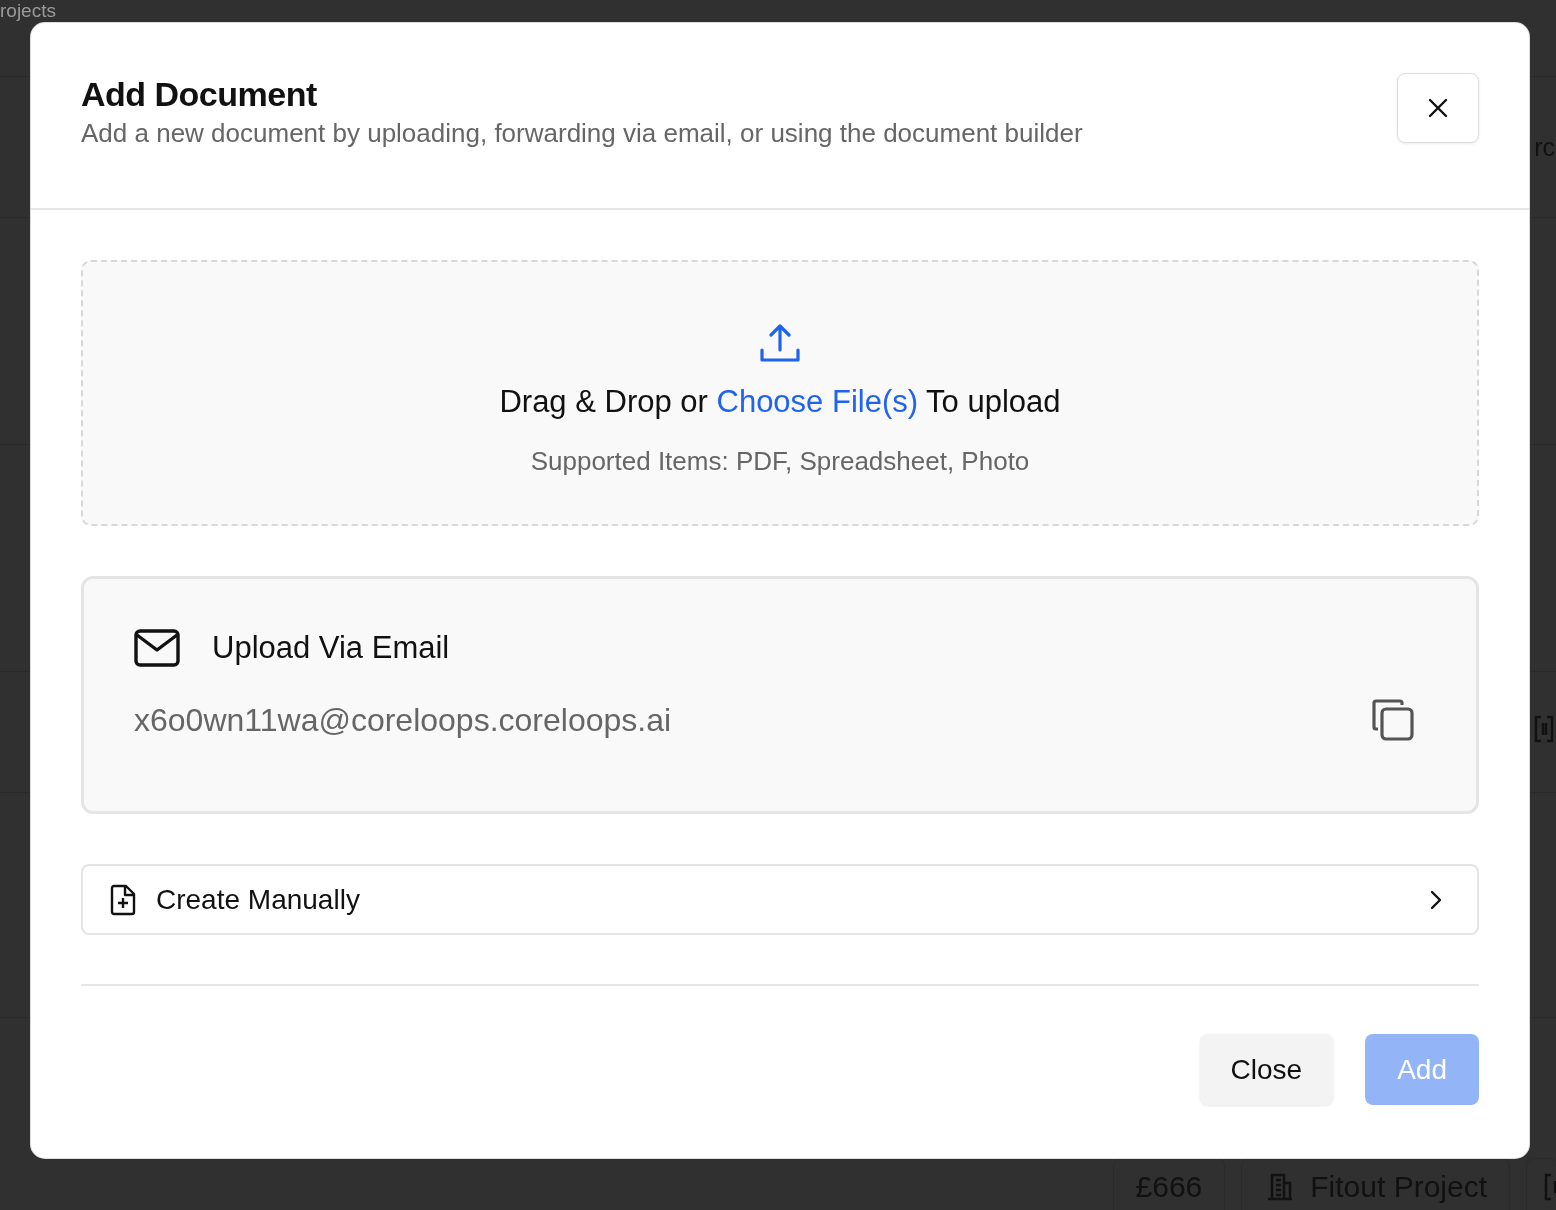 This screenshot has width=1556, height=1210. What do you see at coordinates (780, 461) in the screenshot?
I see `supported-items-text: Supported Items: PDF, Spreadsheet, Photo` at bounding box center [780, 461].